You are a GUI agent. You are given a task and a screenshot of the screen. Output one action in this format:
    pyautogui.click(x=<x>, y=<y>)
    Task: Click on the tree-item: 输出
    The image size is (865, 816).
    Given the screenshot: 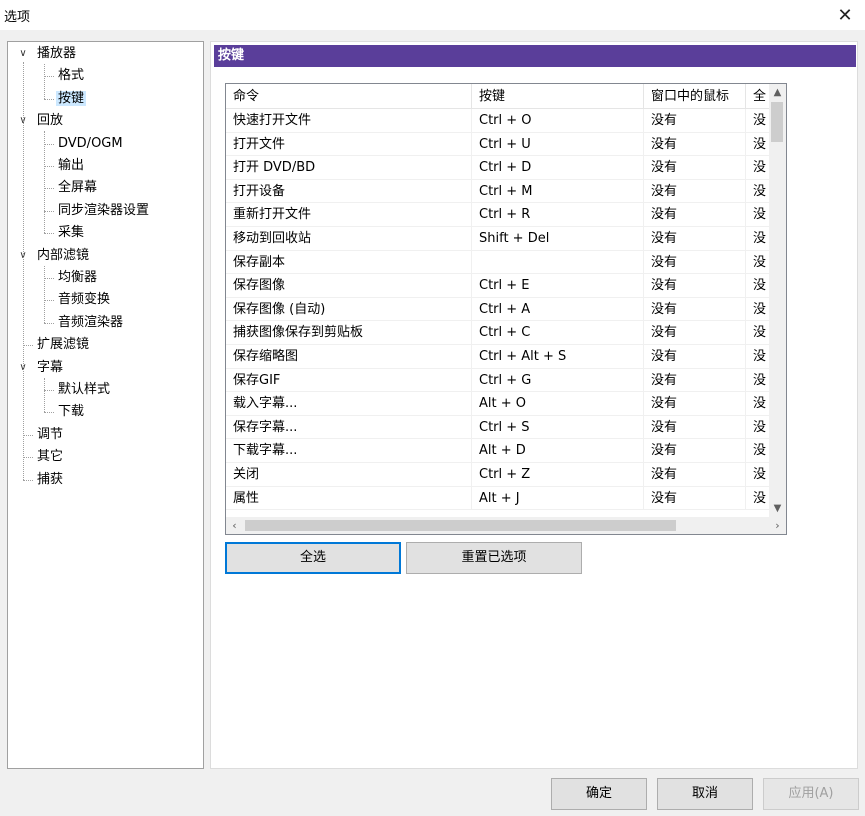 What is the action you would take?
    pyautogui.click(x=71, y=166)
    